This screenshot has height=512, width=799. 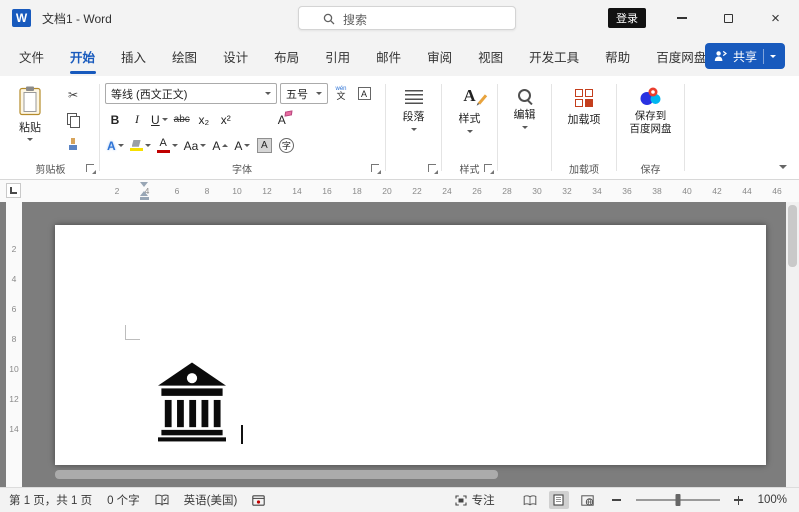 What do you see at coordinates (91, 169) in the screenshot?
I see `clipboard-dialog-launcher` at bounding box center [91, 169].